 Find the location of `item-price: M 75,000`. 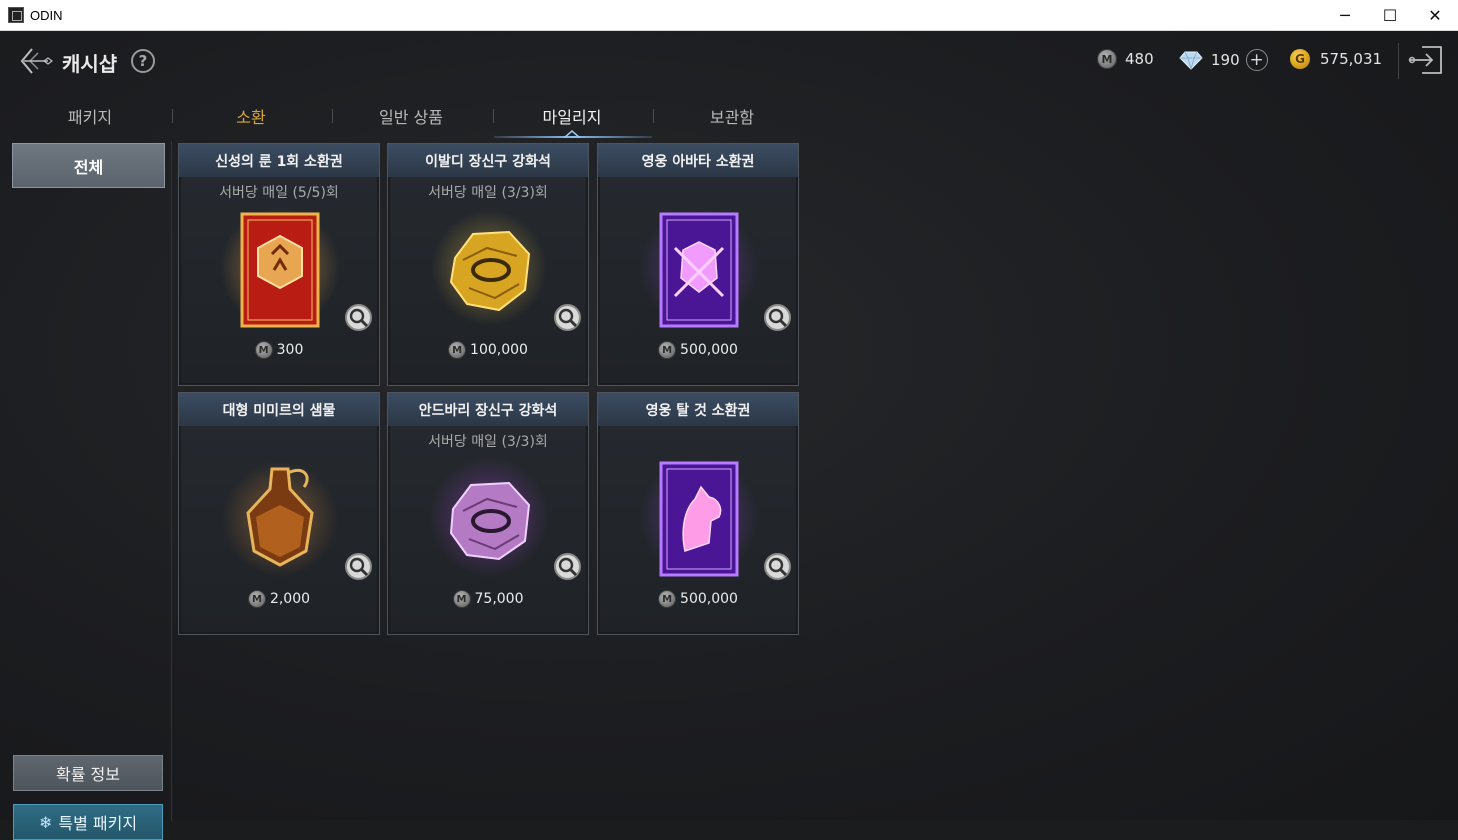

item-price: M 75,000 is located at coordinates (488, 599).